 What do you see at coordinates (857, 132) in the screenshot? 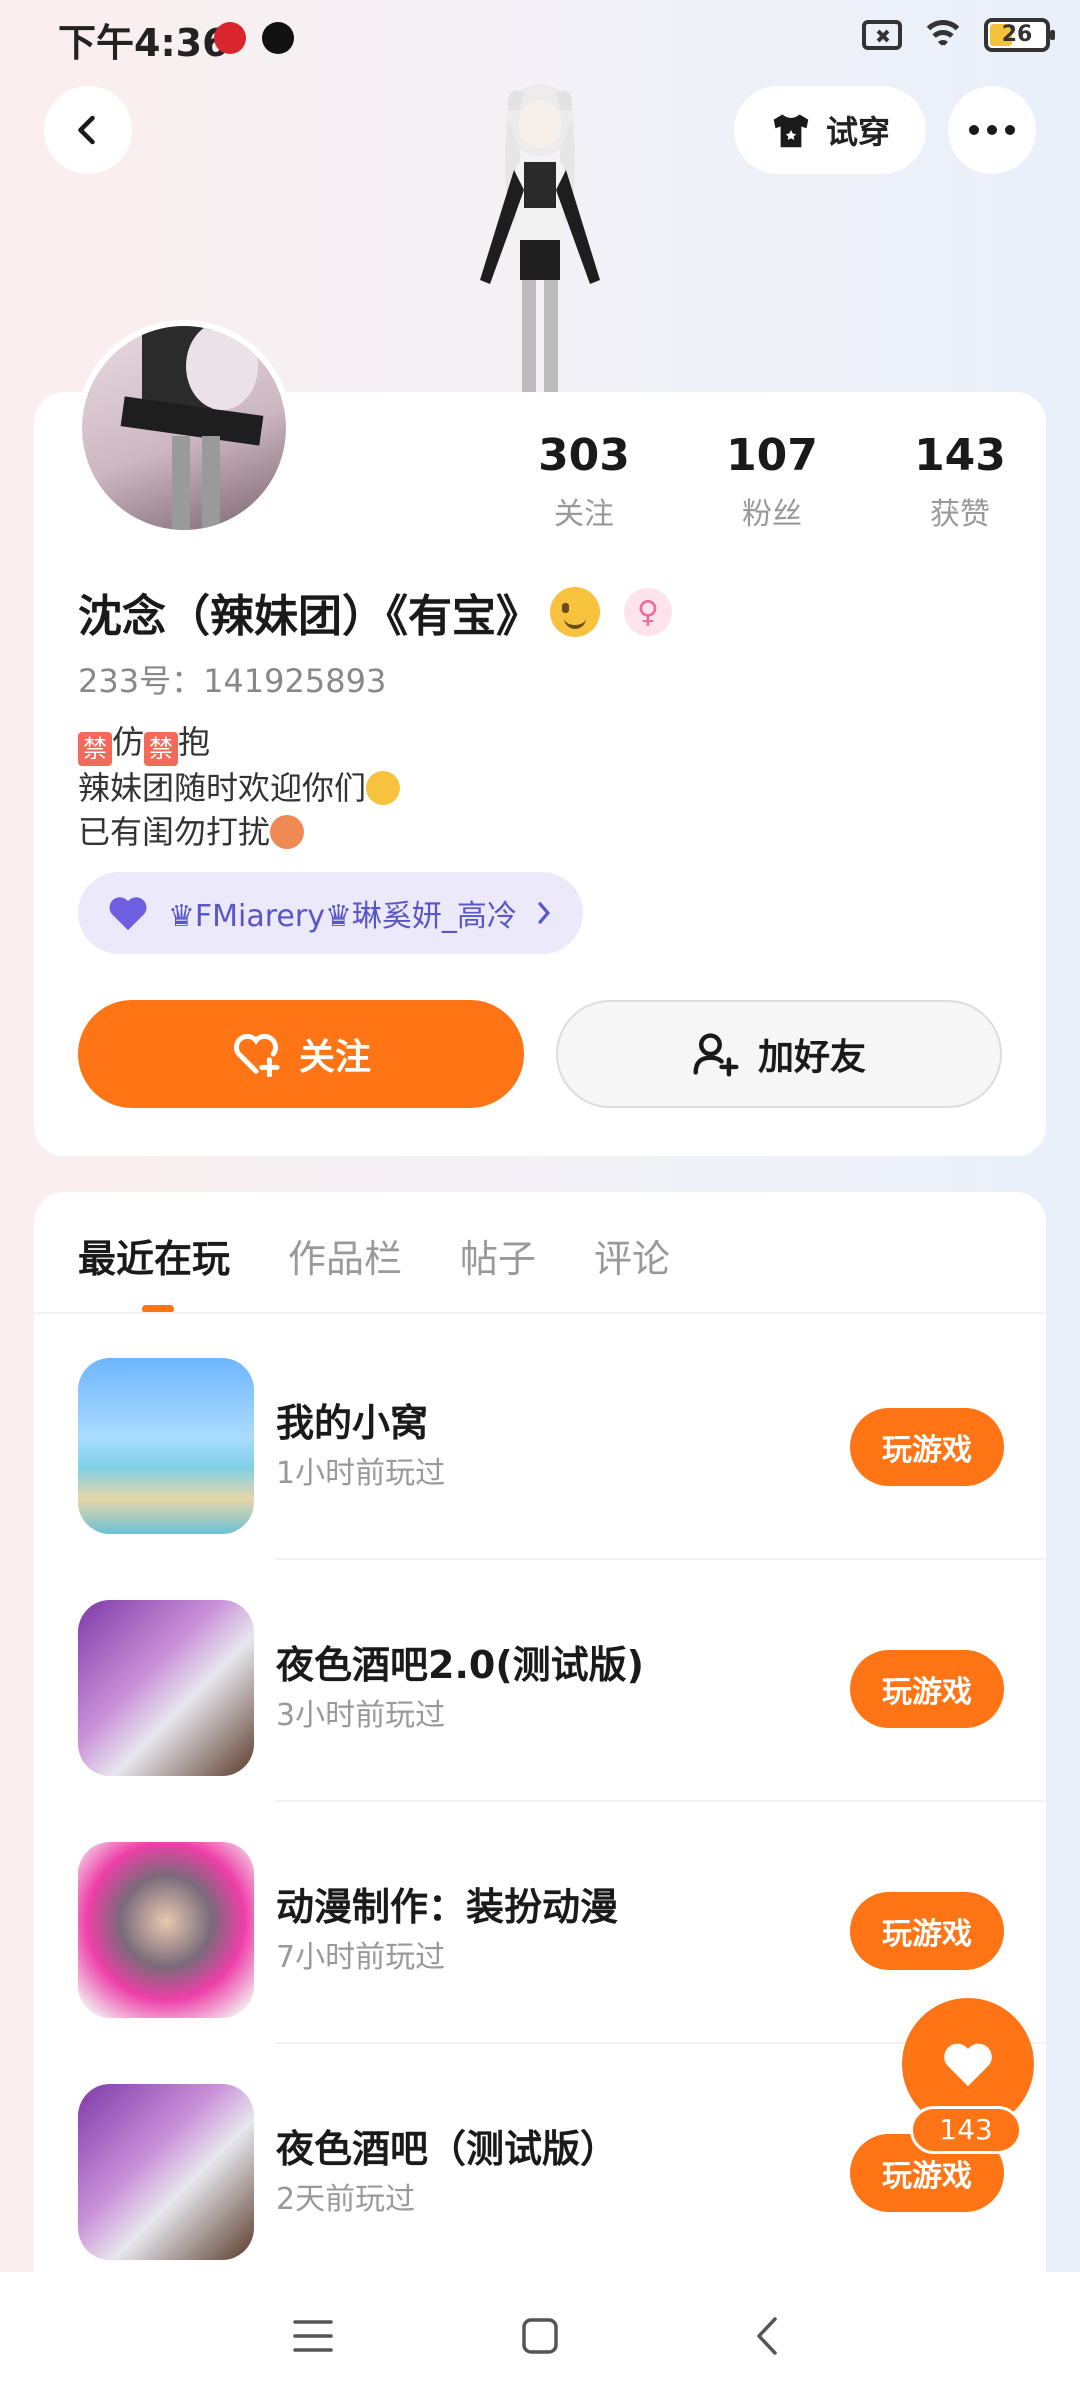
I see `try-on-label: 试穿` at bounding box center [857, 132].